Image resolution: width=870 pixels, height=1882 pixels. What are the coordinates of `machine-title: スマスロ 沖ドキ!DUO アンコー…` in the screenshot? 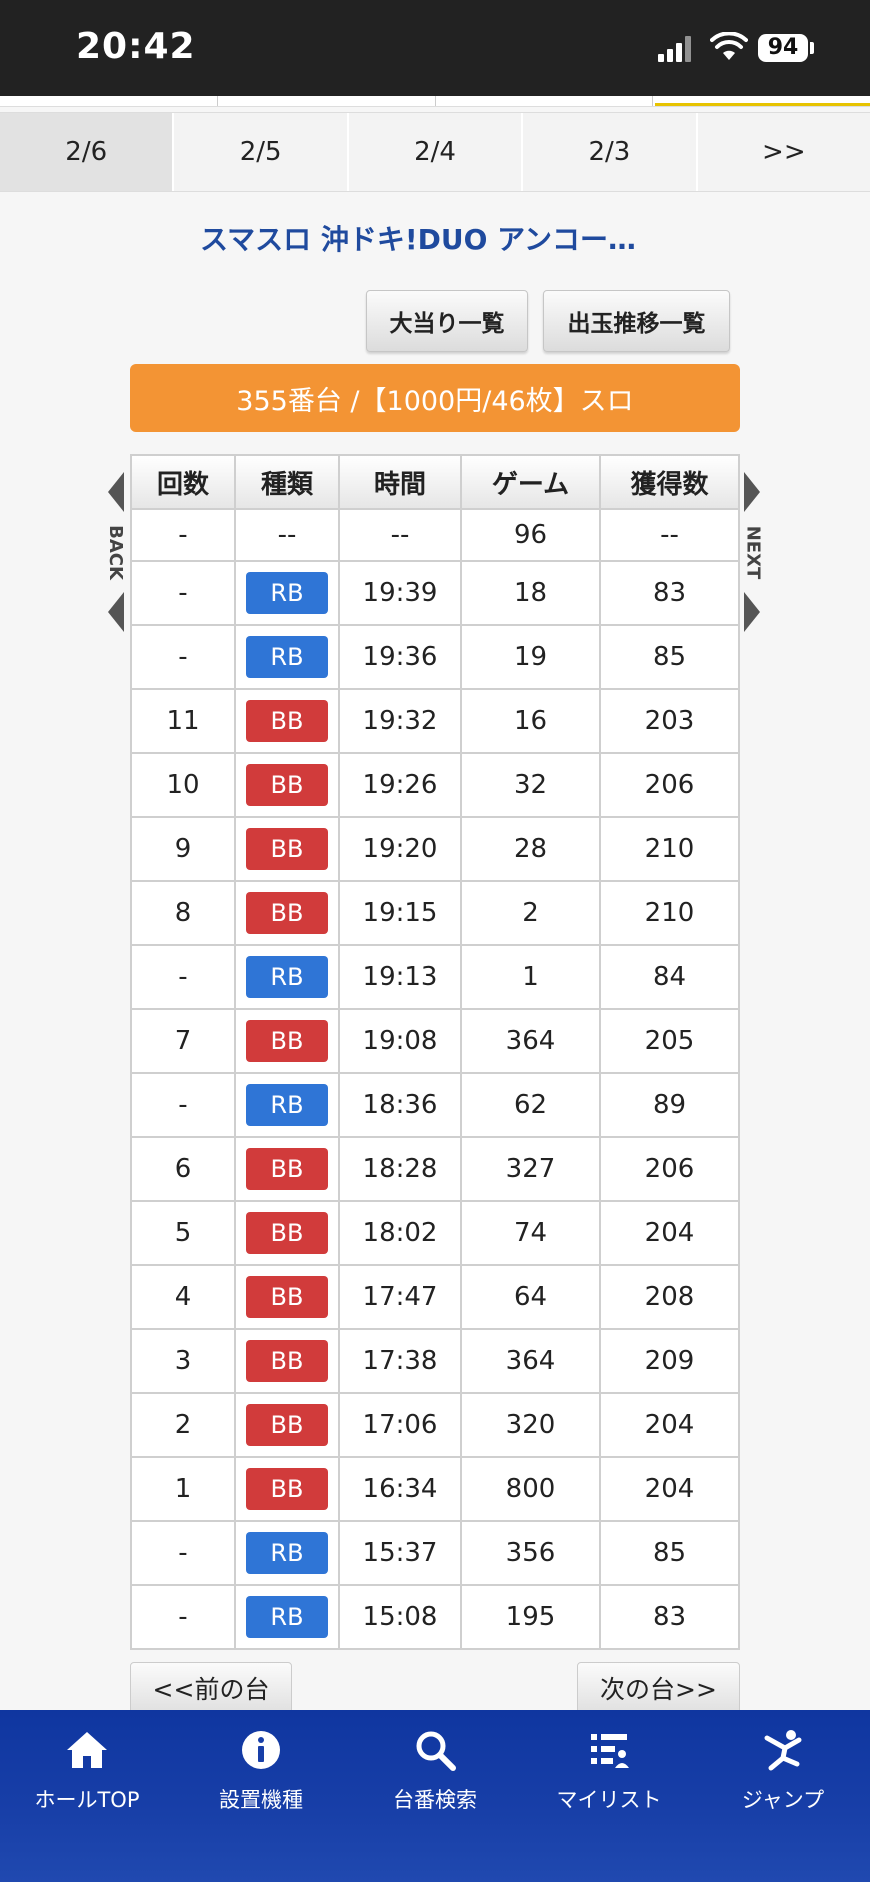 It's located at (418, 238).